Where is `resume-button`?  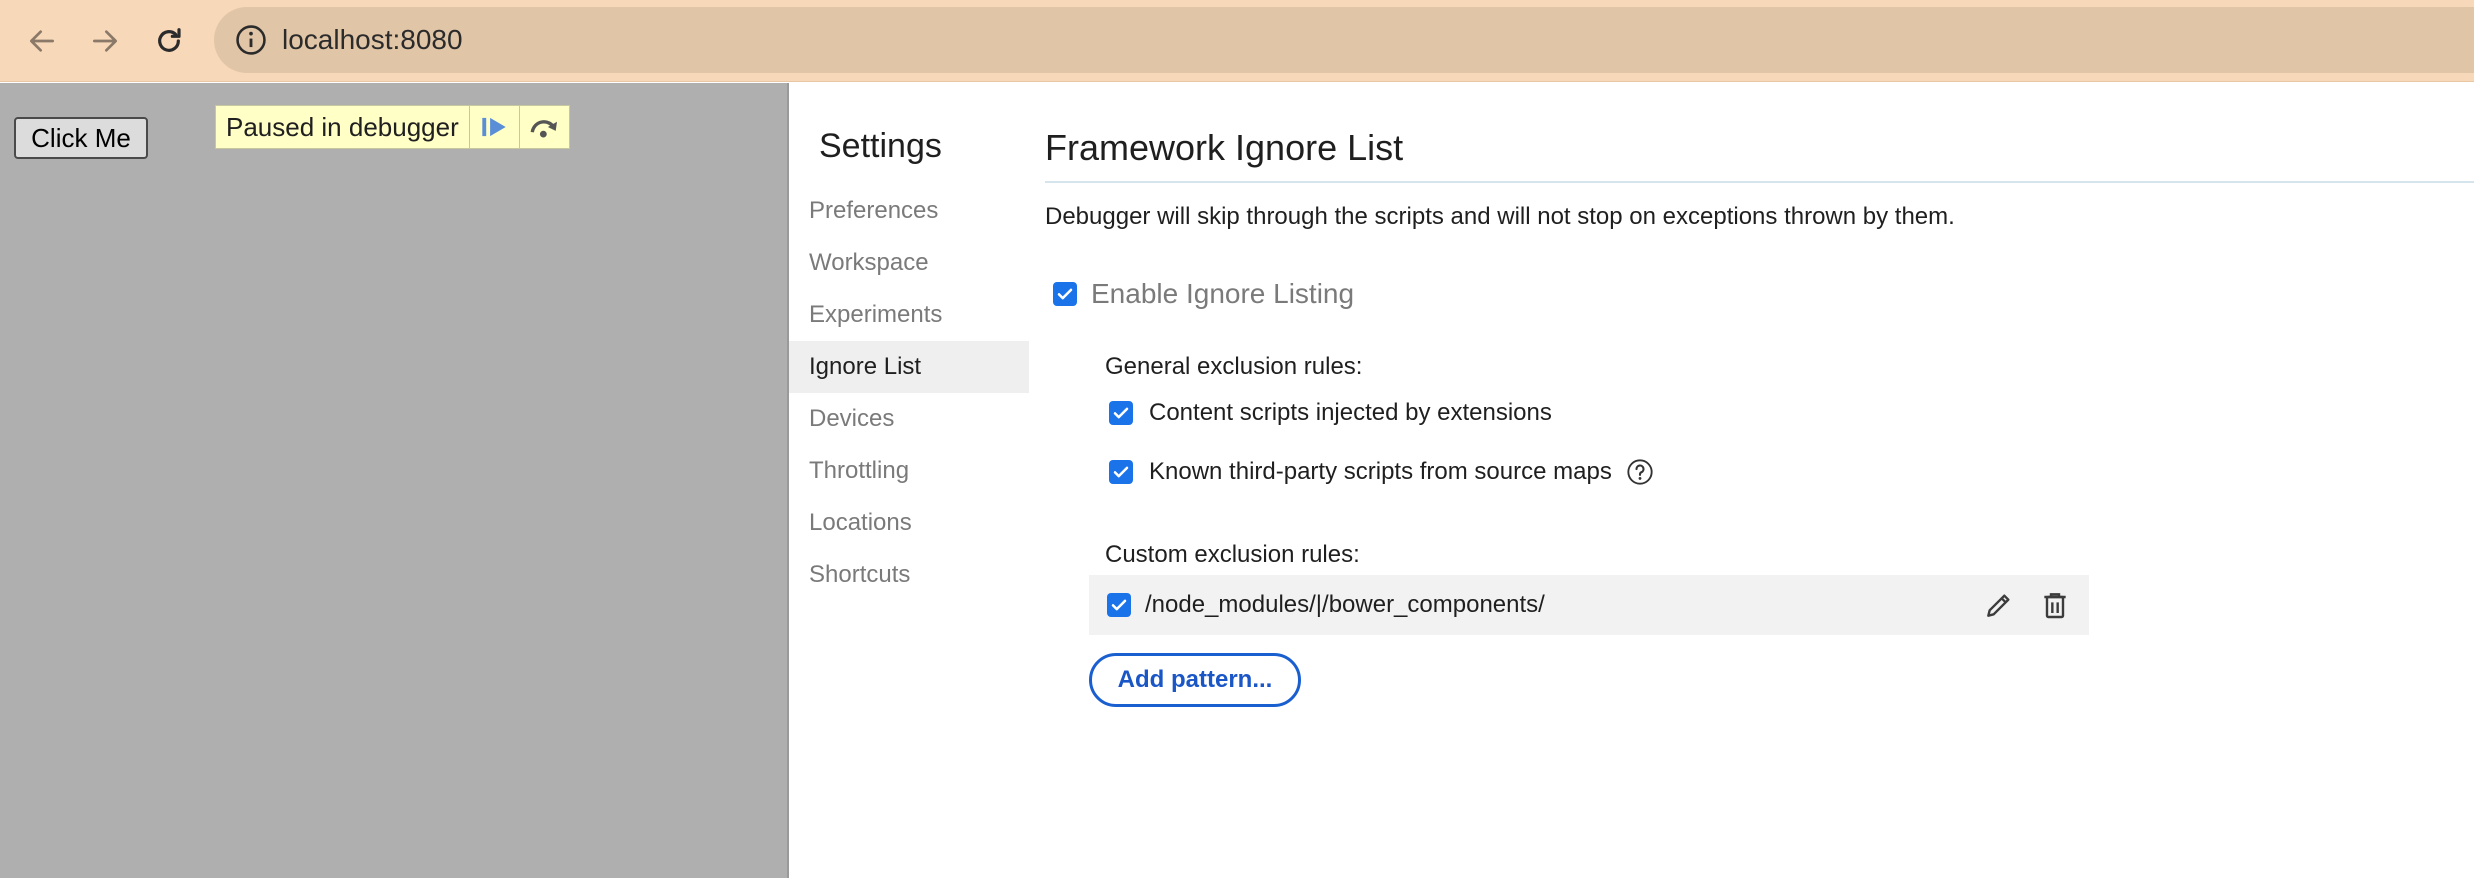
resume-button is located at coordinates (493, 127).